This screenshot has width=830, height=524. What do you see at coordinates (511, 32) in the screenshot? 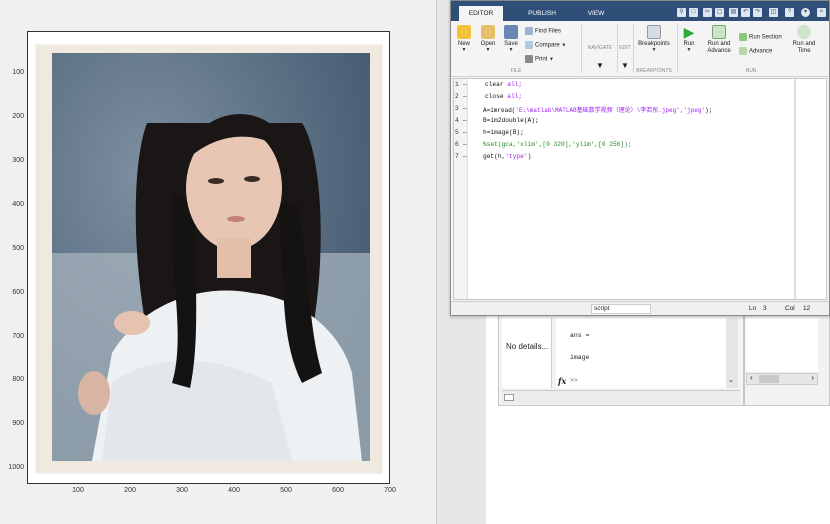
I see `floppy-icon` at bounding box center [511, 32].